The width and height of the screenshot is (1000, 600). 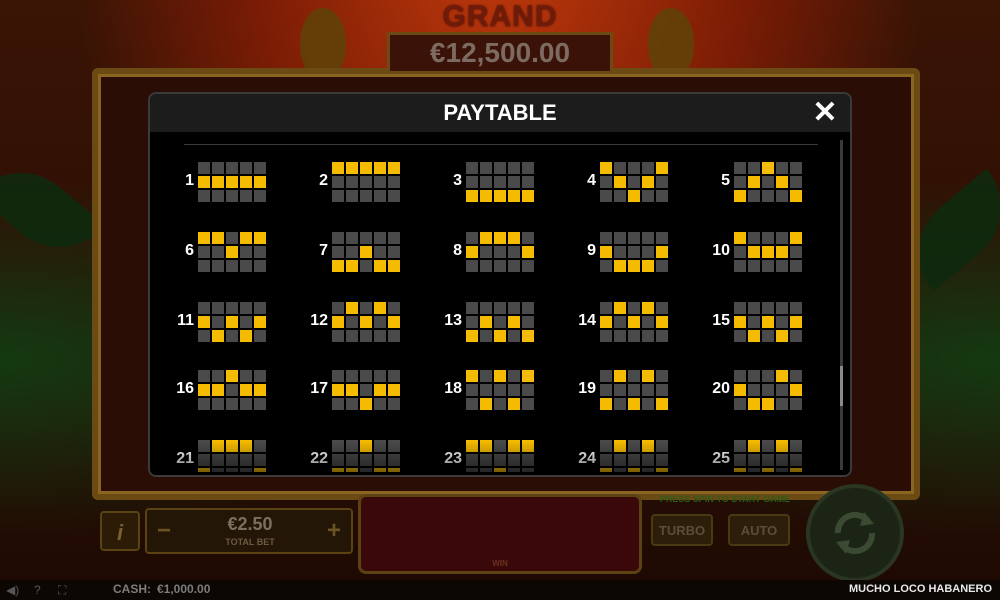 I want to click on payline-22: 22, so click(x=352, y=456).